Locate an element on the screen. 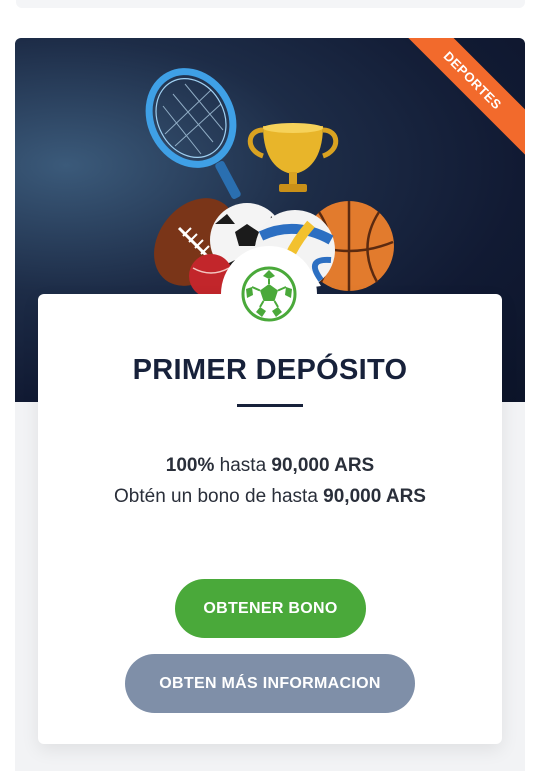 The width and height of the screenshot is (540, 771). tennis-racket-icon is located at coordinates (193, 133).